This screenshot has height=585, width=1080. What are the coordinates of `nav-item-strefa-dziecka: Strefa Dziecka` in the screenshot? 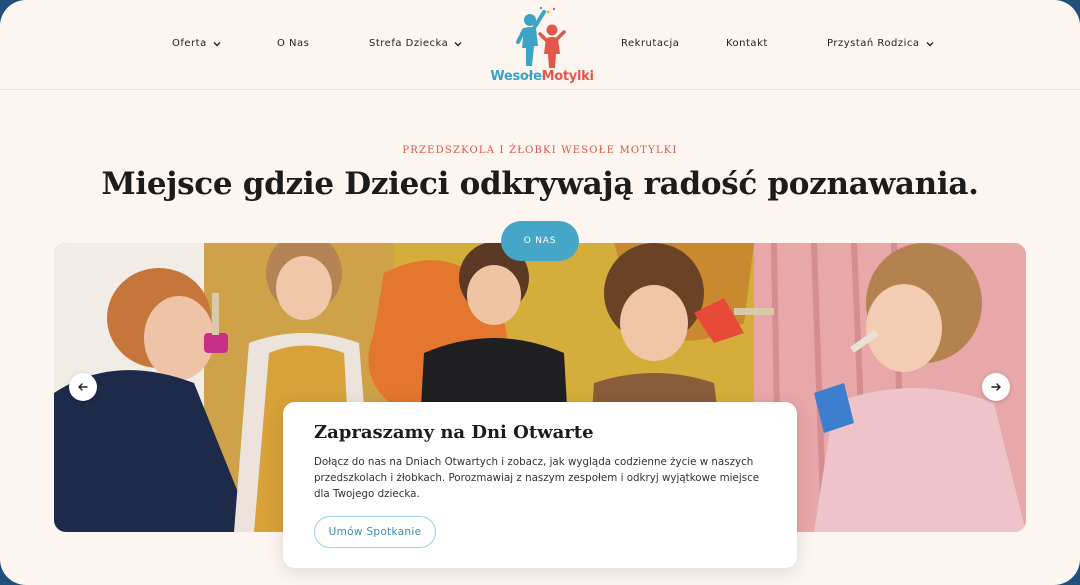 It's located at (416, 43).